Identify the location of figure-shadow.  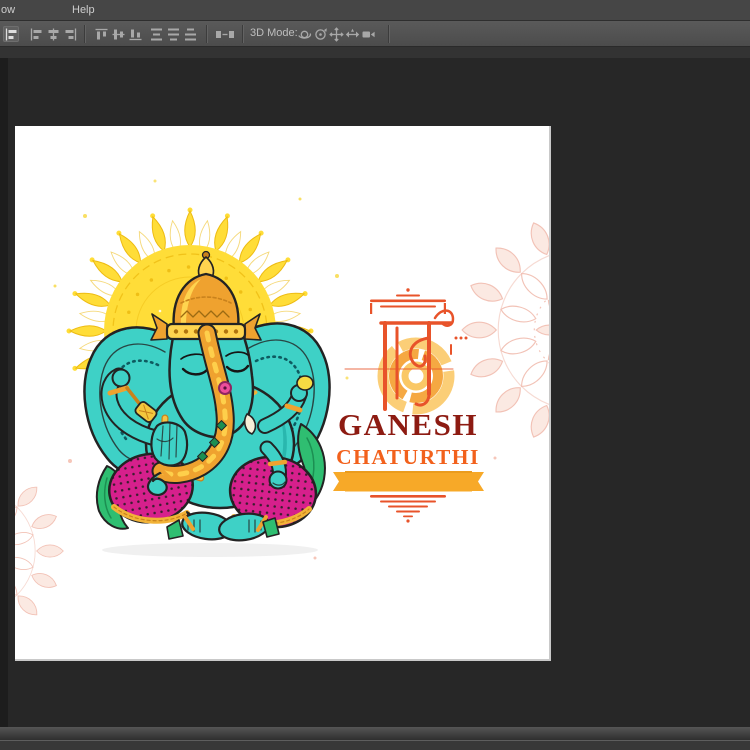
(210, 550).